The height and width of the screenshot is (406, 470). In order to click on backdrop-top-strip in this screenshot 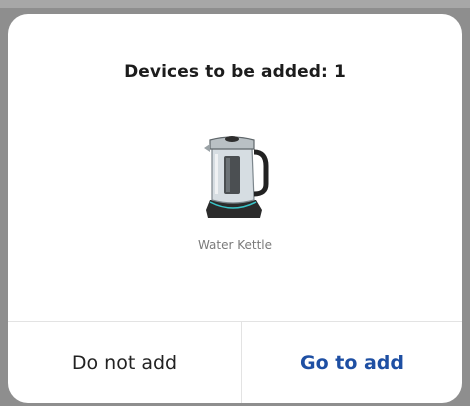, I will do `click(235, 4)`.